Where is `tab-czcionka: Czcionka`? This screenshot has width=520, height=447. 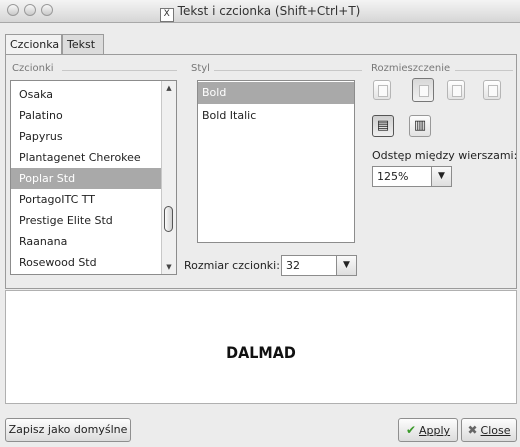
tab-czcionka: Czcionka is located at coordinates (33, 44).